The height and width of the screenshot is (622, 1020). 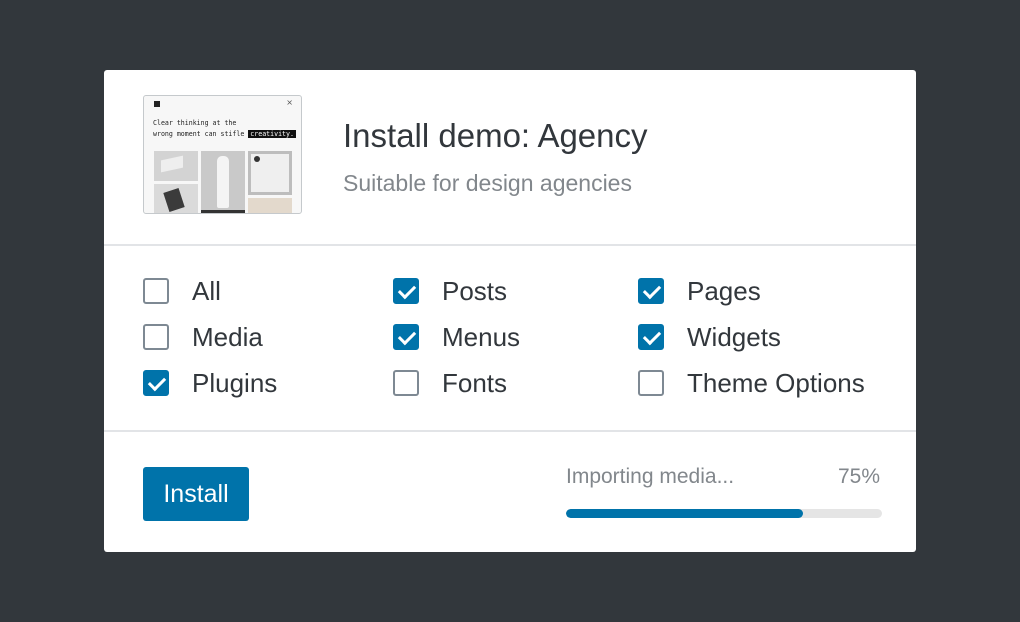 What do you see at coordinates (481, 337) in the screenshot?
I see `option-label: Menus` at bounding box center [481, 337].